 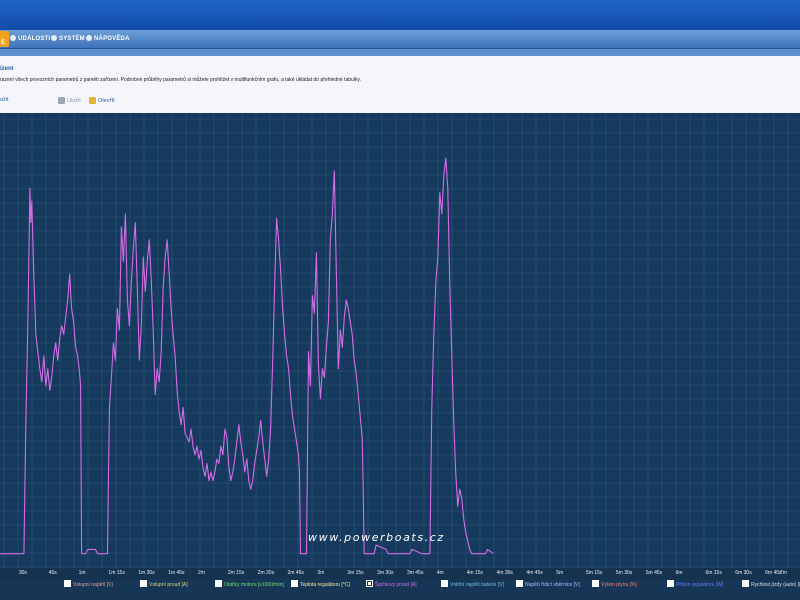 What do you see at coordinates (92, 100) in the screenshot?
I see `folder-icon` at bounding box center [92, 100].